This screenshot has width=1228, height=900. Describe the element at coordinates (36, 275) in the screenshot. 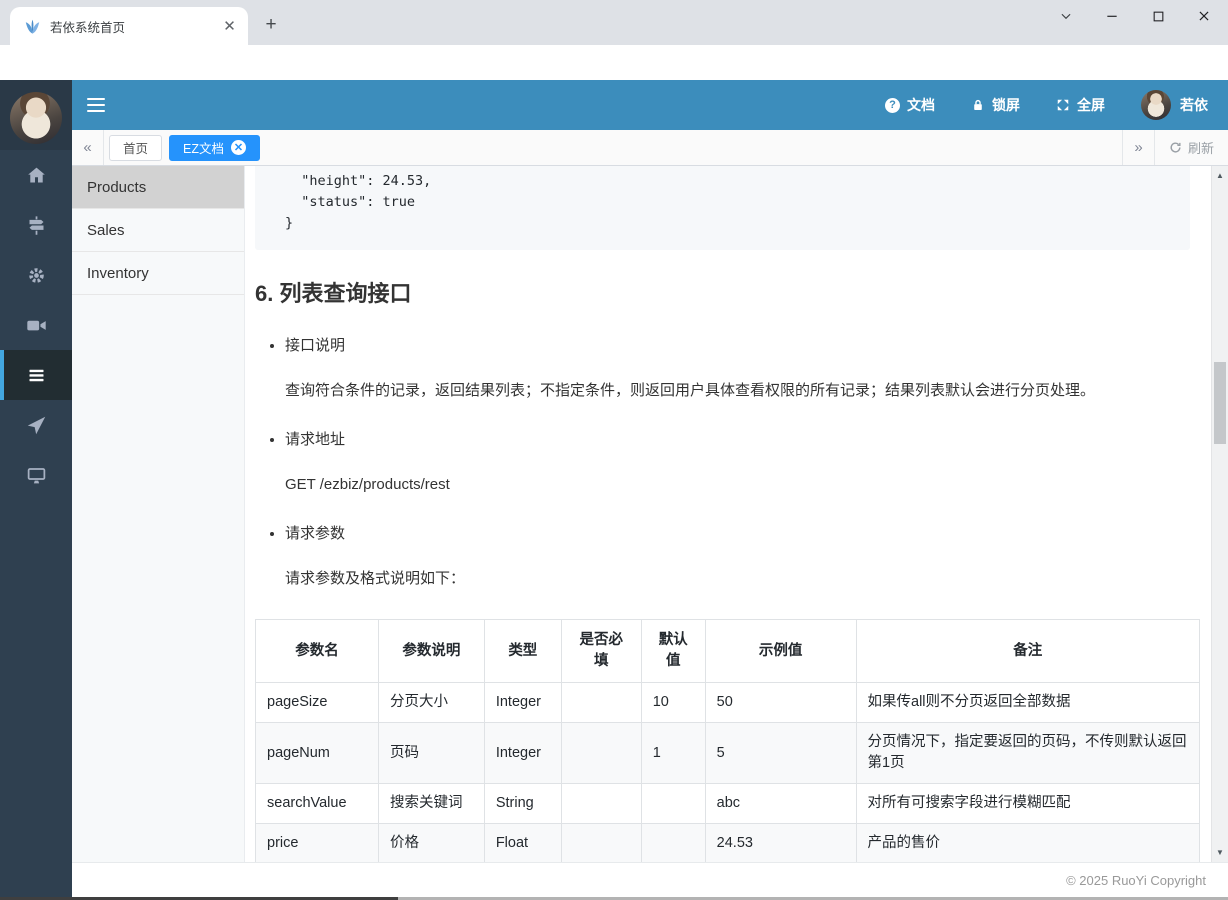

I see `sidebar-item-settings` at that location.